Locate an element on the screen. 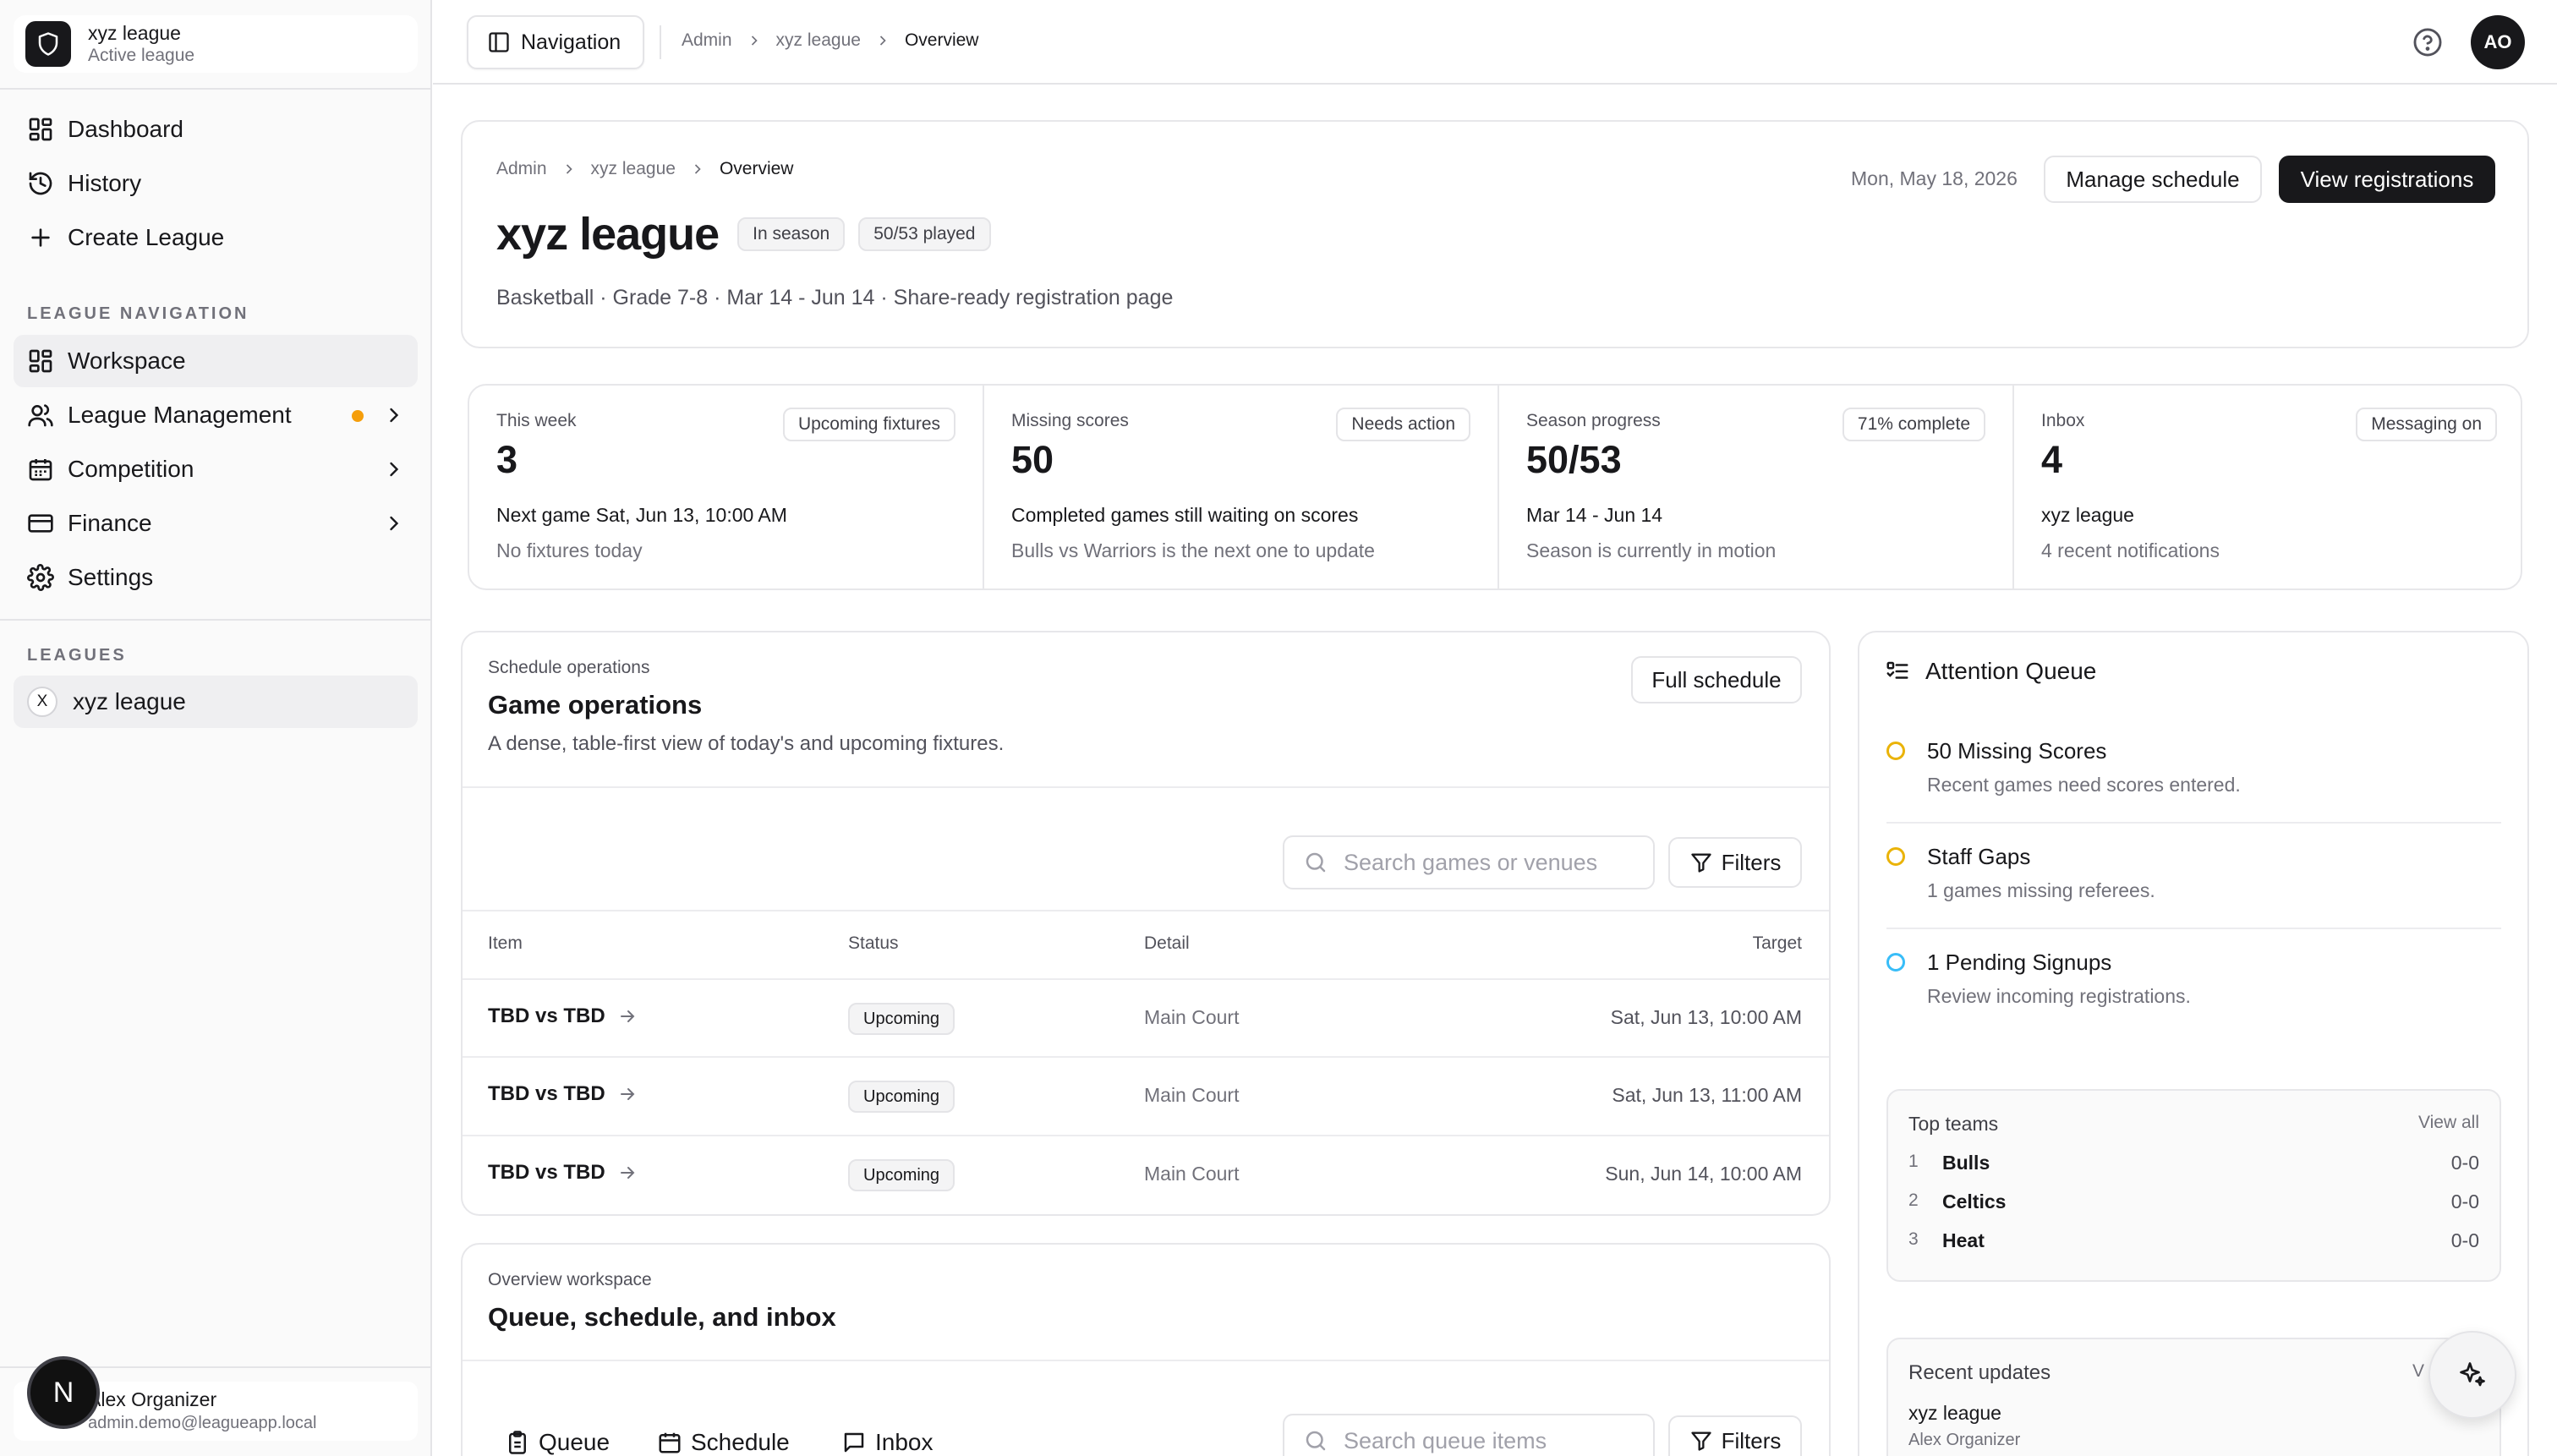 This screenshot has width=2557, height=1456. view-registrations-button: View registrations is located at coordinates (2387, 179).